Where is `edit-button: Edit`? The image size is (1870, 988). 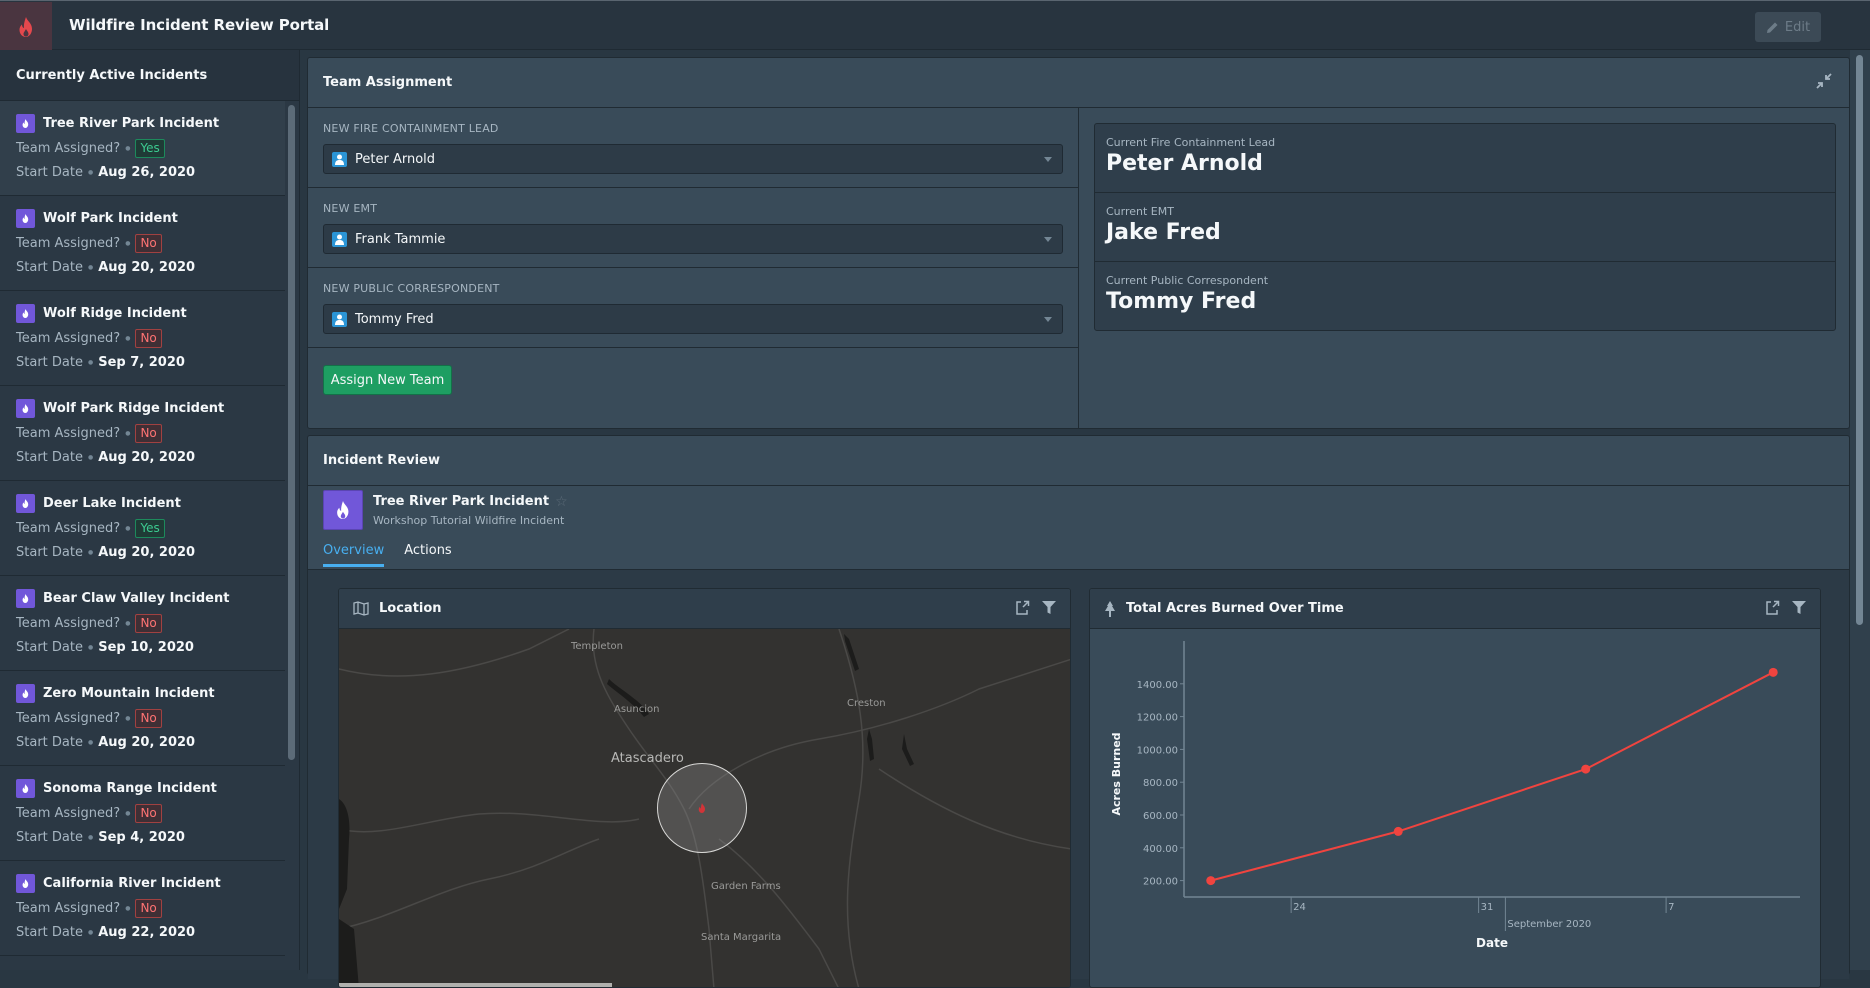
edit-button: Edit is located at coordinates (1788, 27).